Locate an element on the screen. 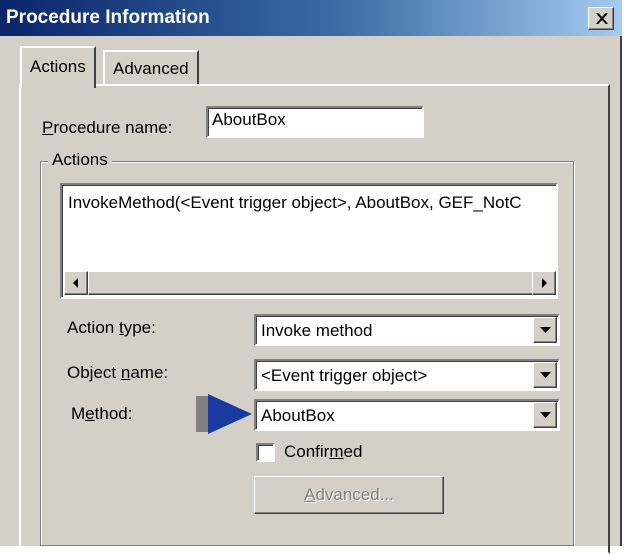  tab-actions-label: Actions is located at coordinates (58, 66).